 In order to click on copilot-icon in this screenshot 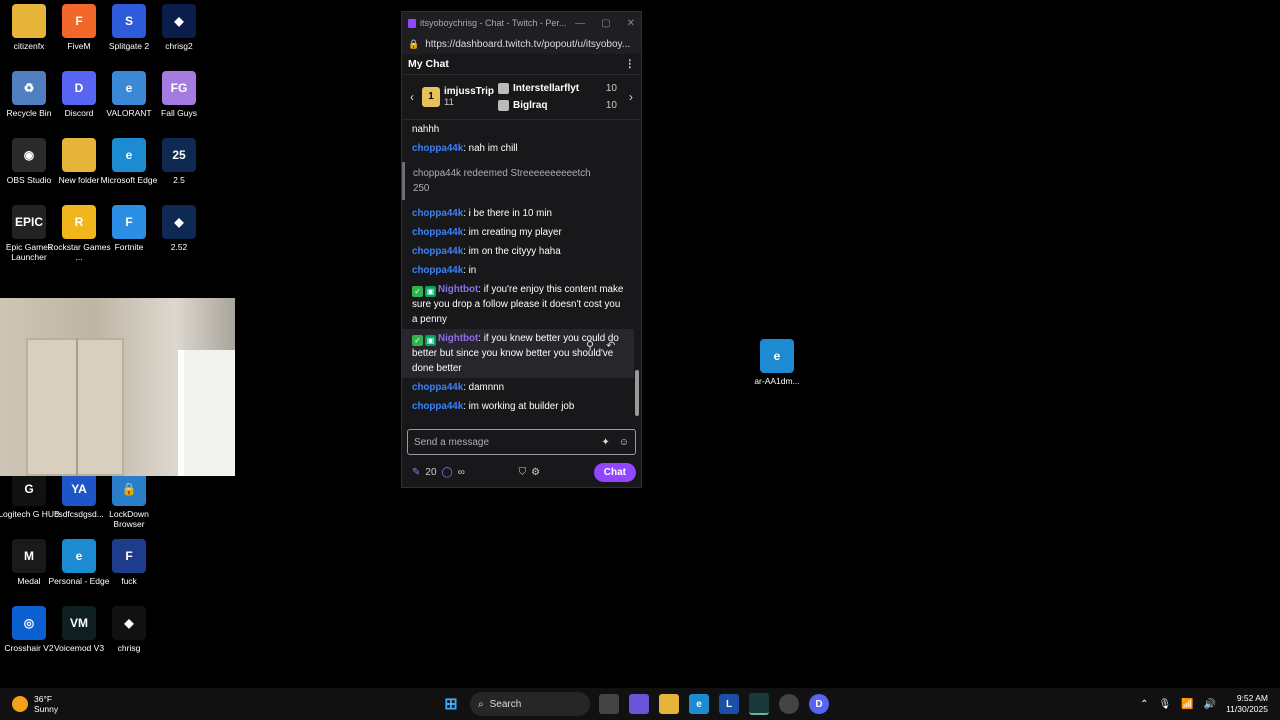, I will do `click(639, 704)`.